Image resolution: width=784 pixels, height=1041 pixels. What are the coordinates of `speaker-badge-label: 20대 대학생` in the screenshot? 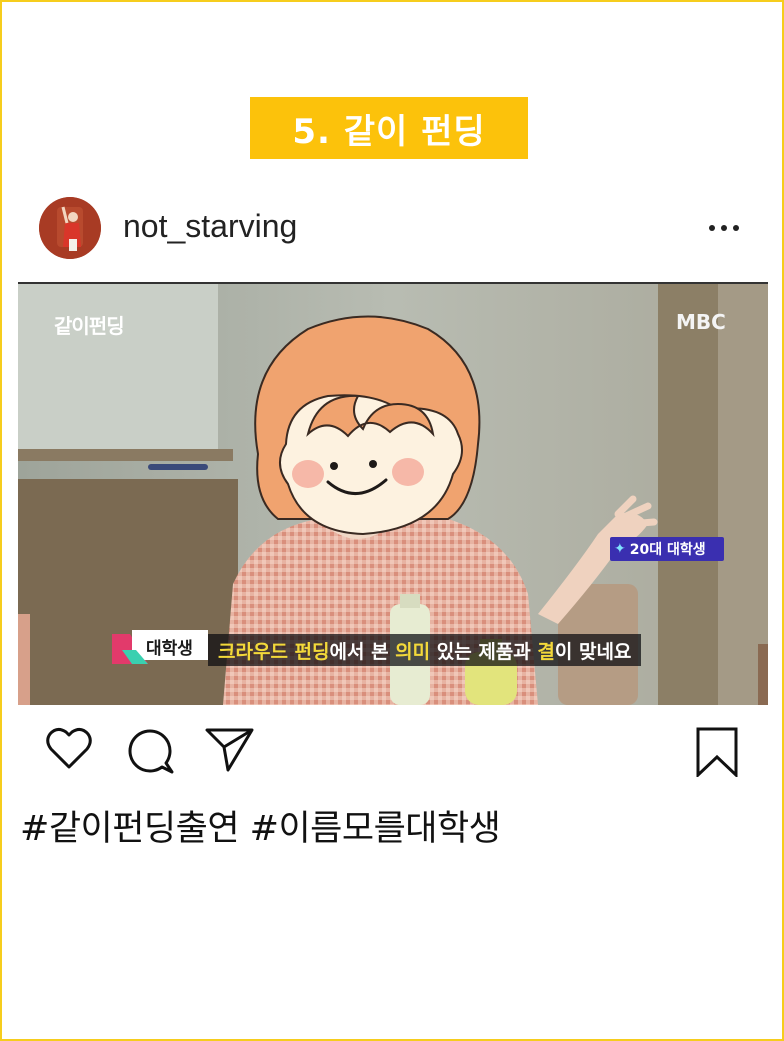 It's located at (667, 550).